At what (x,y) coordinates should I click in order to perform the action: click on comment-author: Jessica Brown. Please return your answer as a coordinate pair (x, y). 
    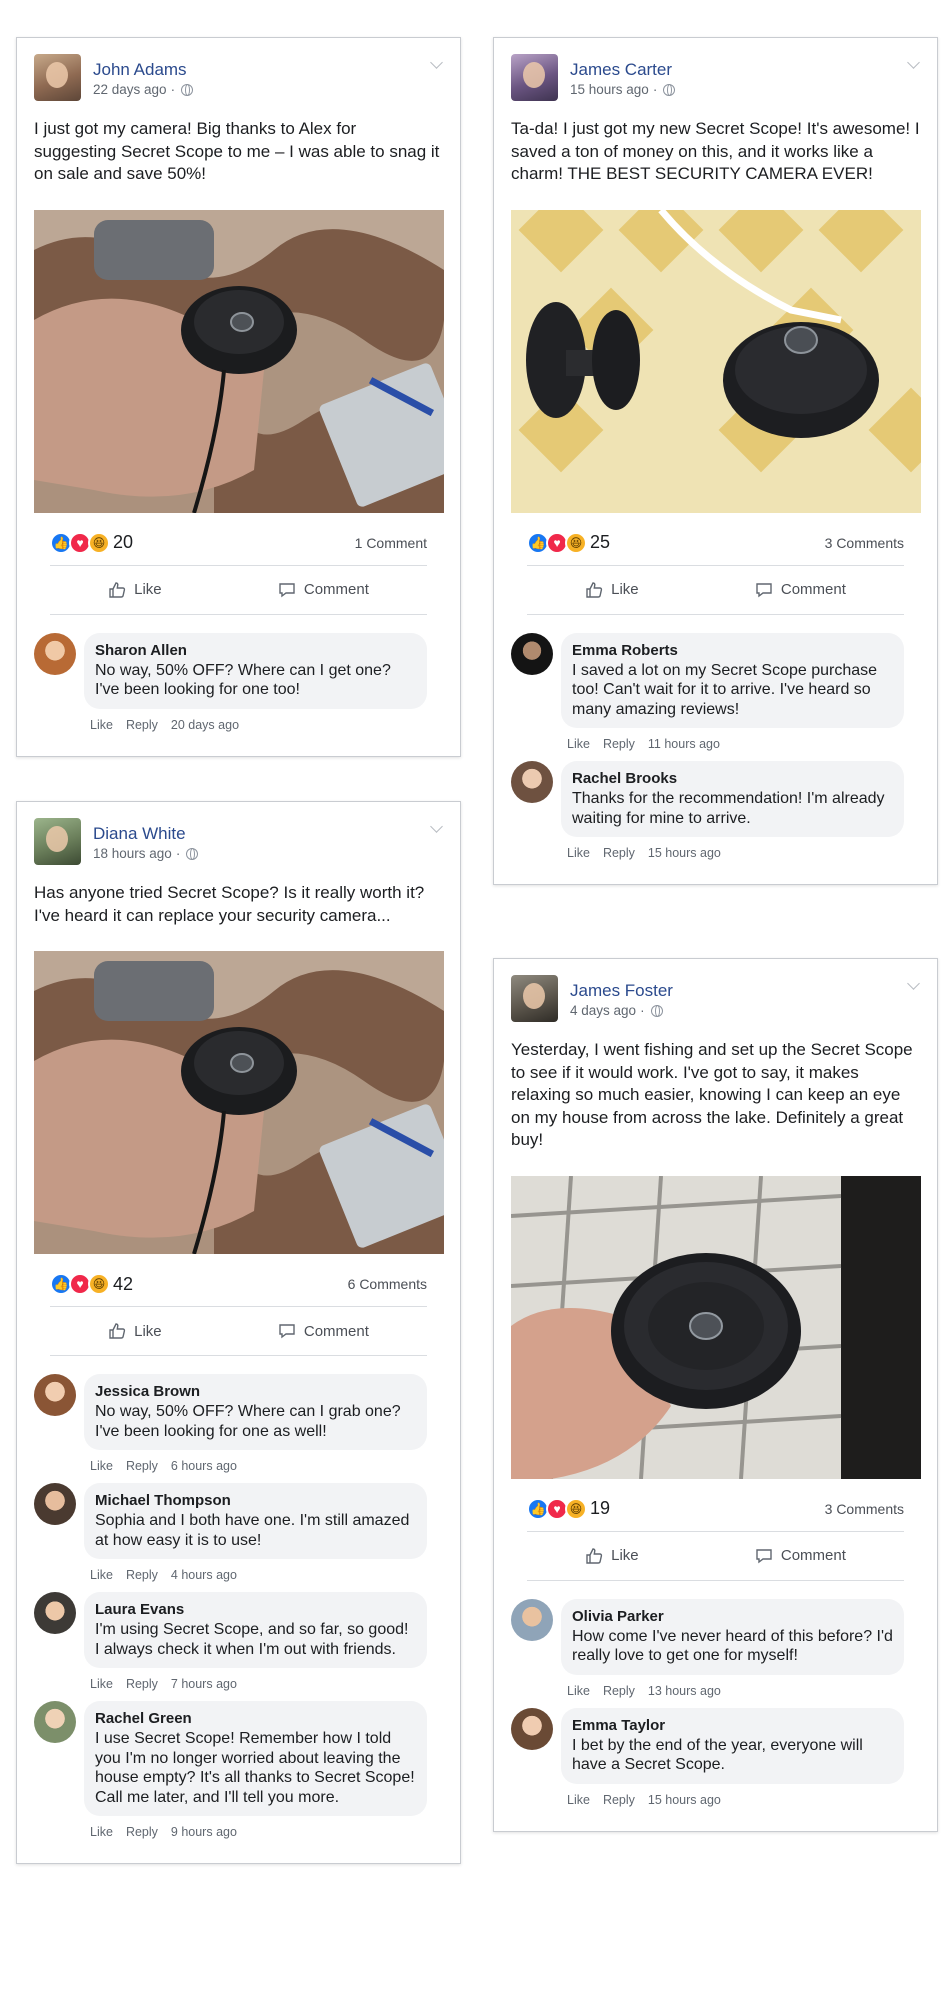
    Looking at the image, I should click on (255, 1392).